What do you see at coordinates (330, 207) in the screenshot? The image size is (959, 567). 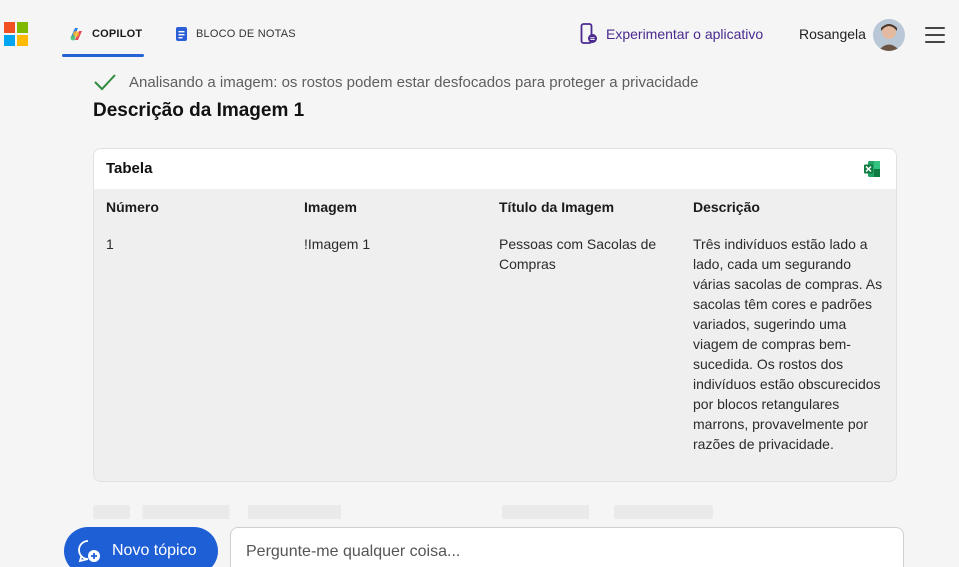 I see `column-header: Imagem` at bounding box center [330, 207].